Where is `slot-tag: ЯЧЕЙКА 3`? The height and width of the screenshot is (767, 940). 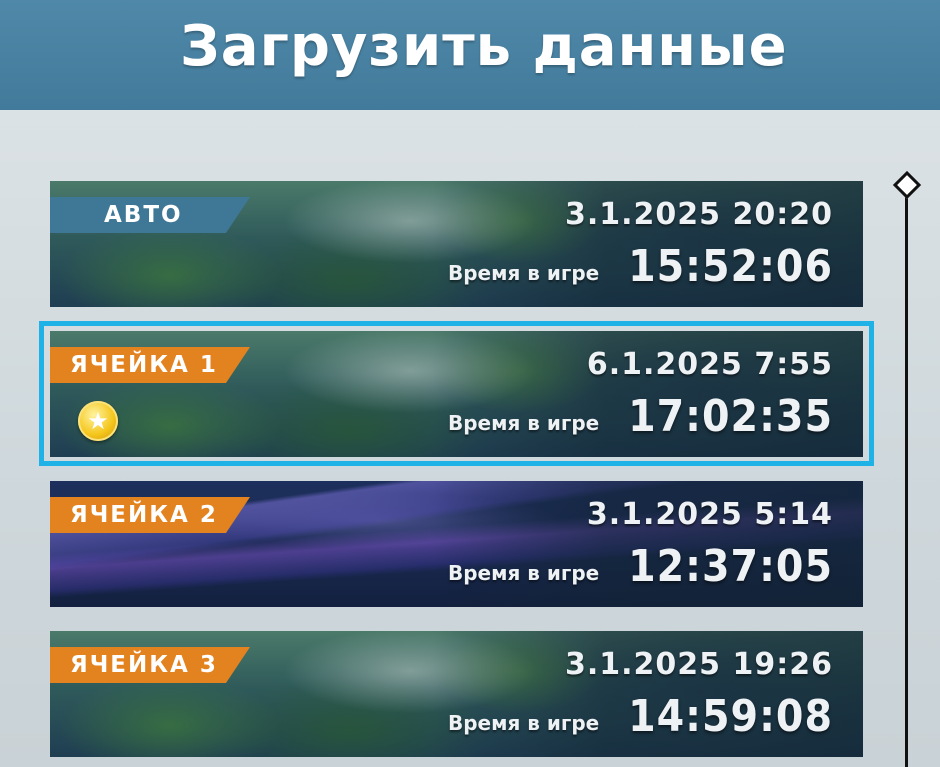
slot-tag: ЯЧЕЙКА 3 is located at coordinates (150, 665).